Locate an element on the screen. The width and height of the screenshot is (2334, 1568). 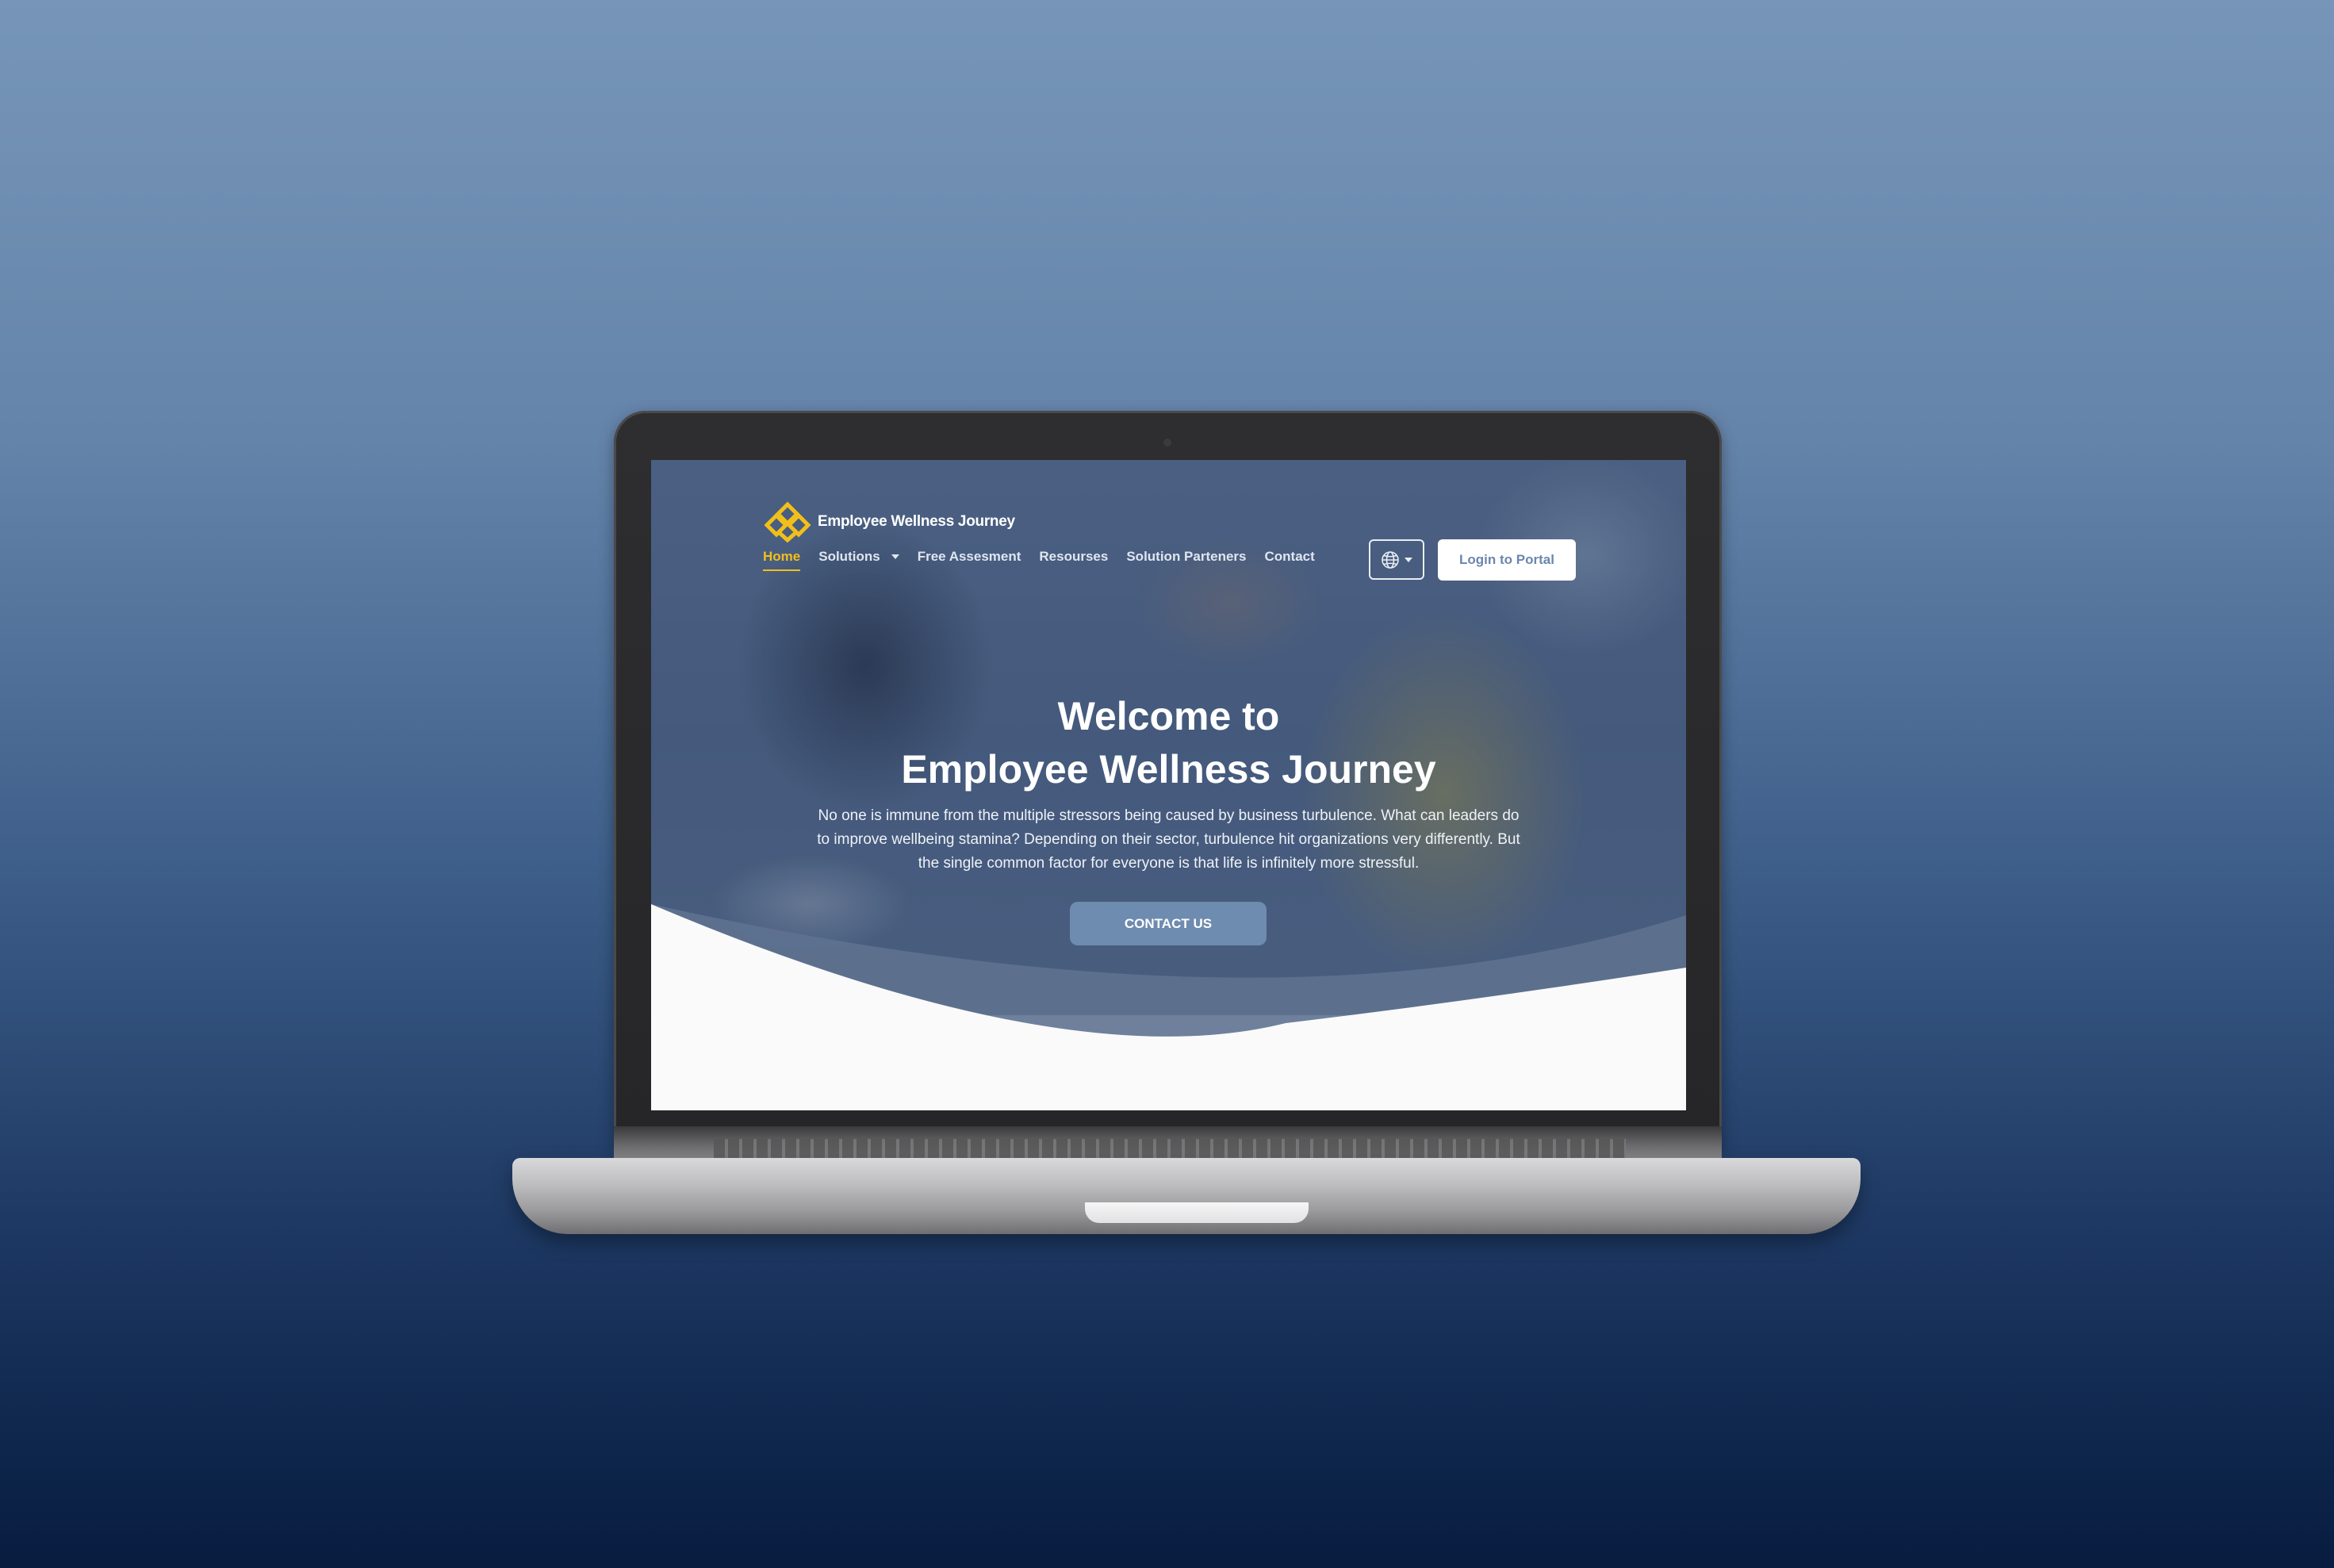
laptop-base-notch is located at coordinates (1197, 1212).